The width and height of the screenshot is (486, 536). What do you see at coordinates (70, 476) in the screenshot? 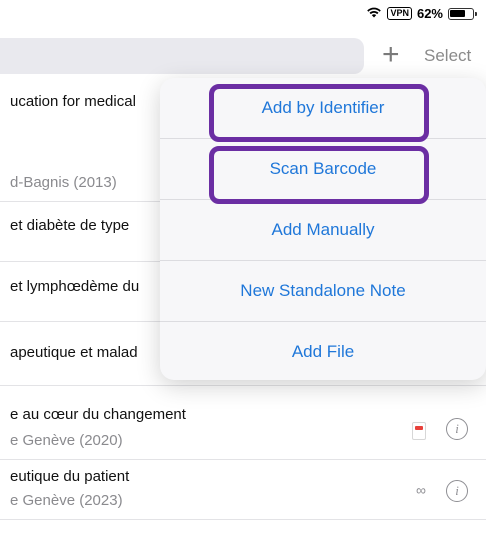
I see `item-title: eutique du patient` at bounding box center [70, 476].